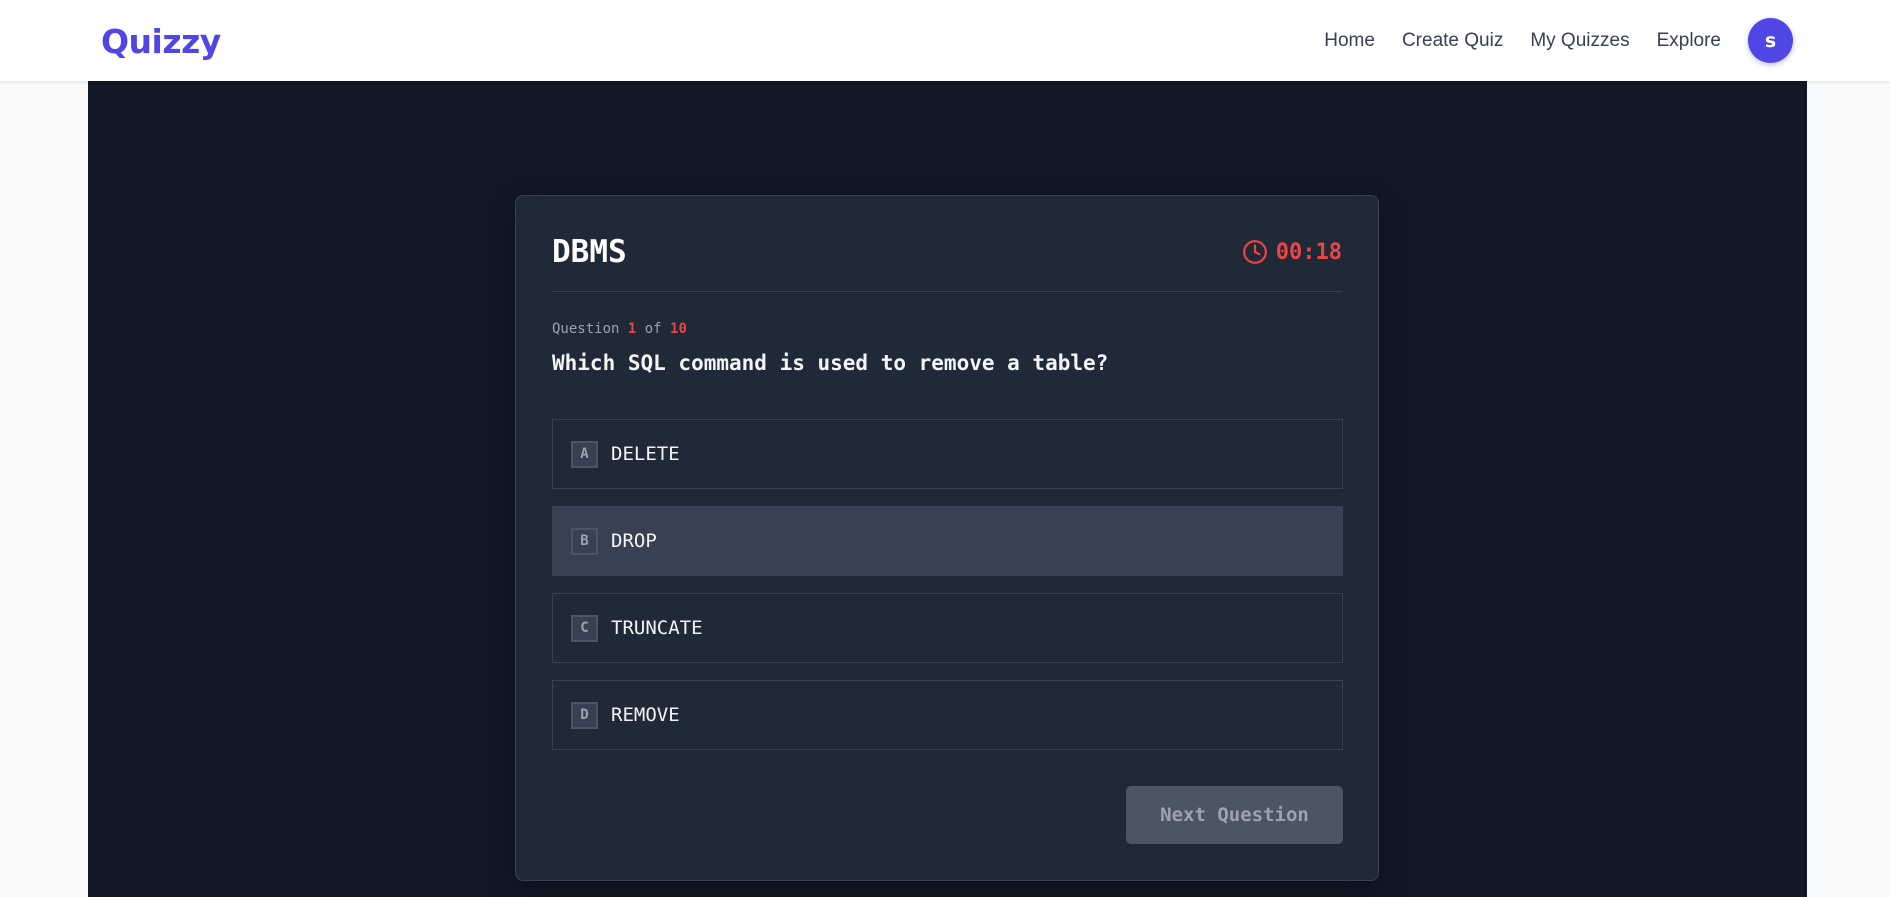 The image size is (1890, 897). What do you see at coordinates (1770, 40) in the screenshot?
I see `user-avatar: s` at bounding box center [1770, 40].